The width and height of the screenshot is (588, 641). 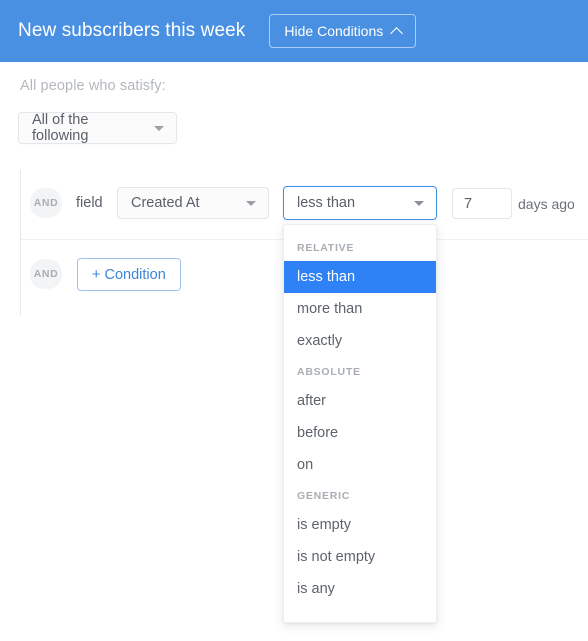 I want to click on dropdown-option: exactly, so click(x=360, y=341).